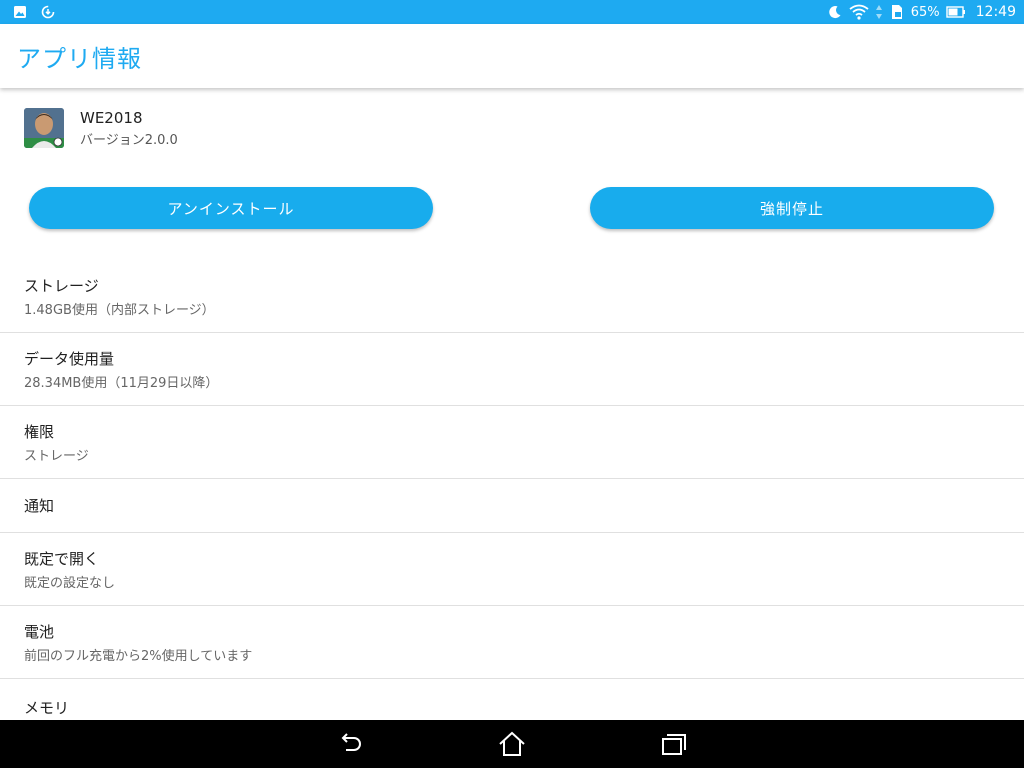  What do you see at coordinates (512, 369) in the screenshot?
I see `list-item-data-usage: データ使用量 28.34MB使用（11月29日以降）` at bounding box center [512, 369].